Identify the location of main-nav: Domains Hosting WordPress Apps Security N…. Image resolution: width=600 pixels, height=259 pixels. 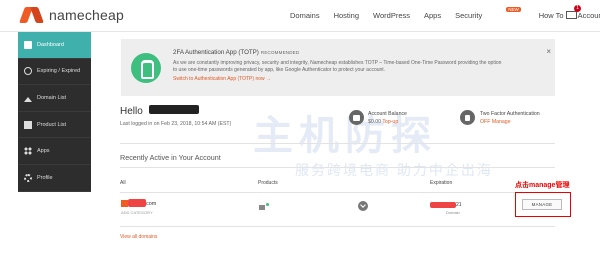
(445, 13).